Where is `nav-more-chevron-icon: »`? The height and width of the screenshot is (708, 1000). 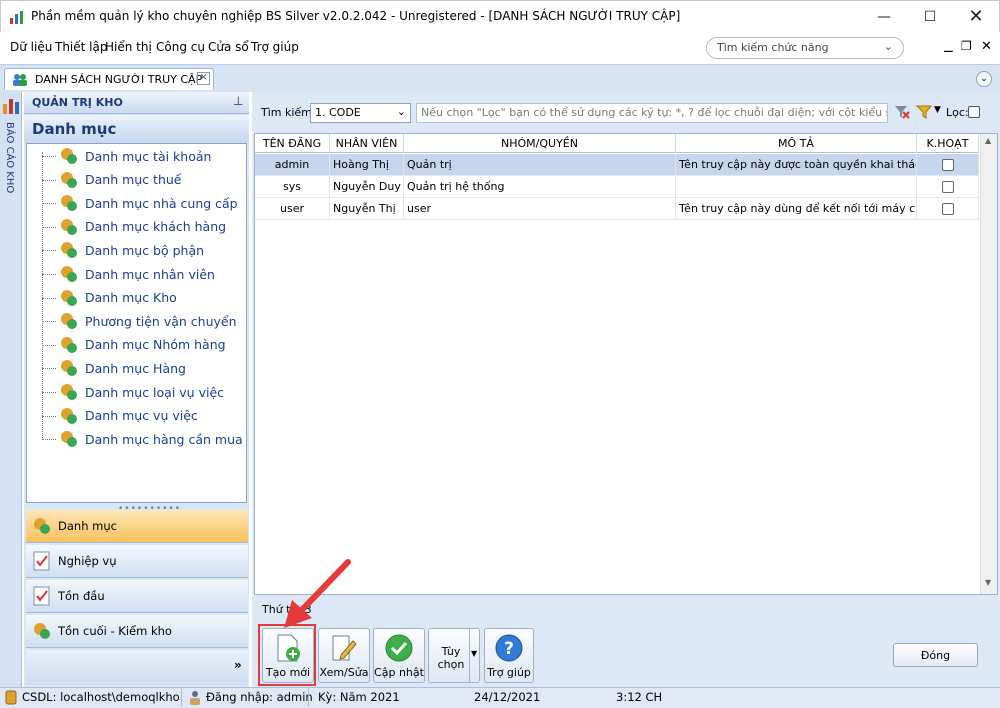
nav-more-chevron-icon: » is located at coordinates (238, 665).